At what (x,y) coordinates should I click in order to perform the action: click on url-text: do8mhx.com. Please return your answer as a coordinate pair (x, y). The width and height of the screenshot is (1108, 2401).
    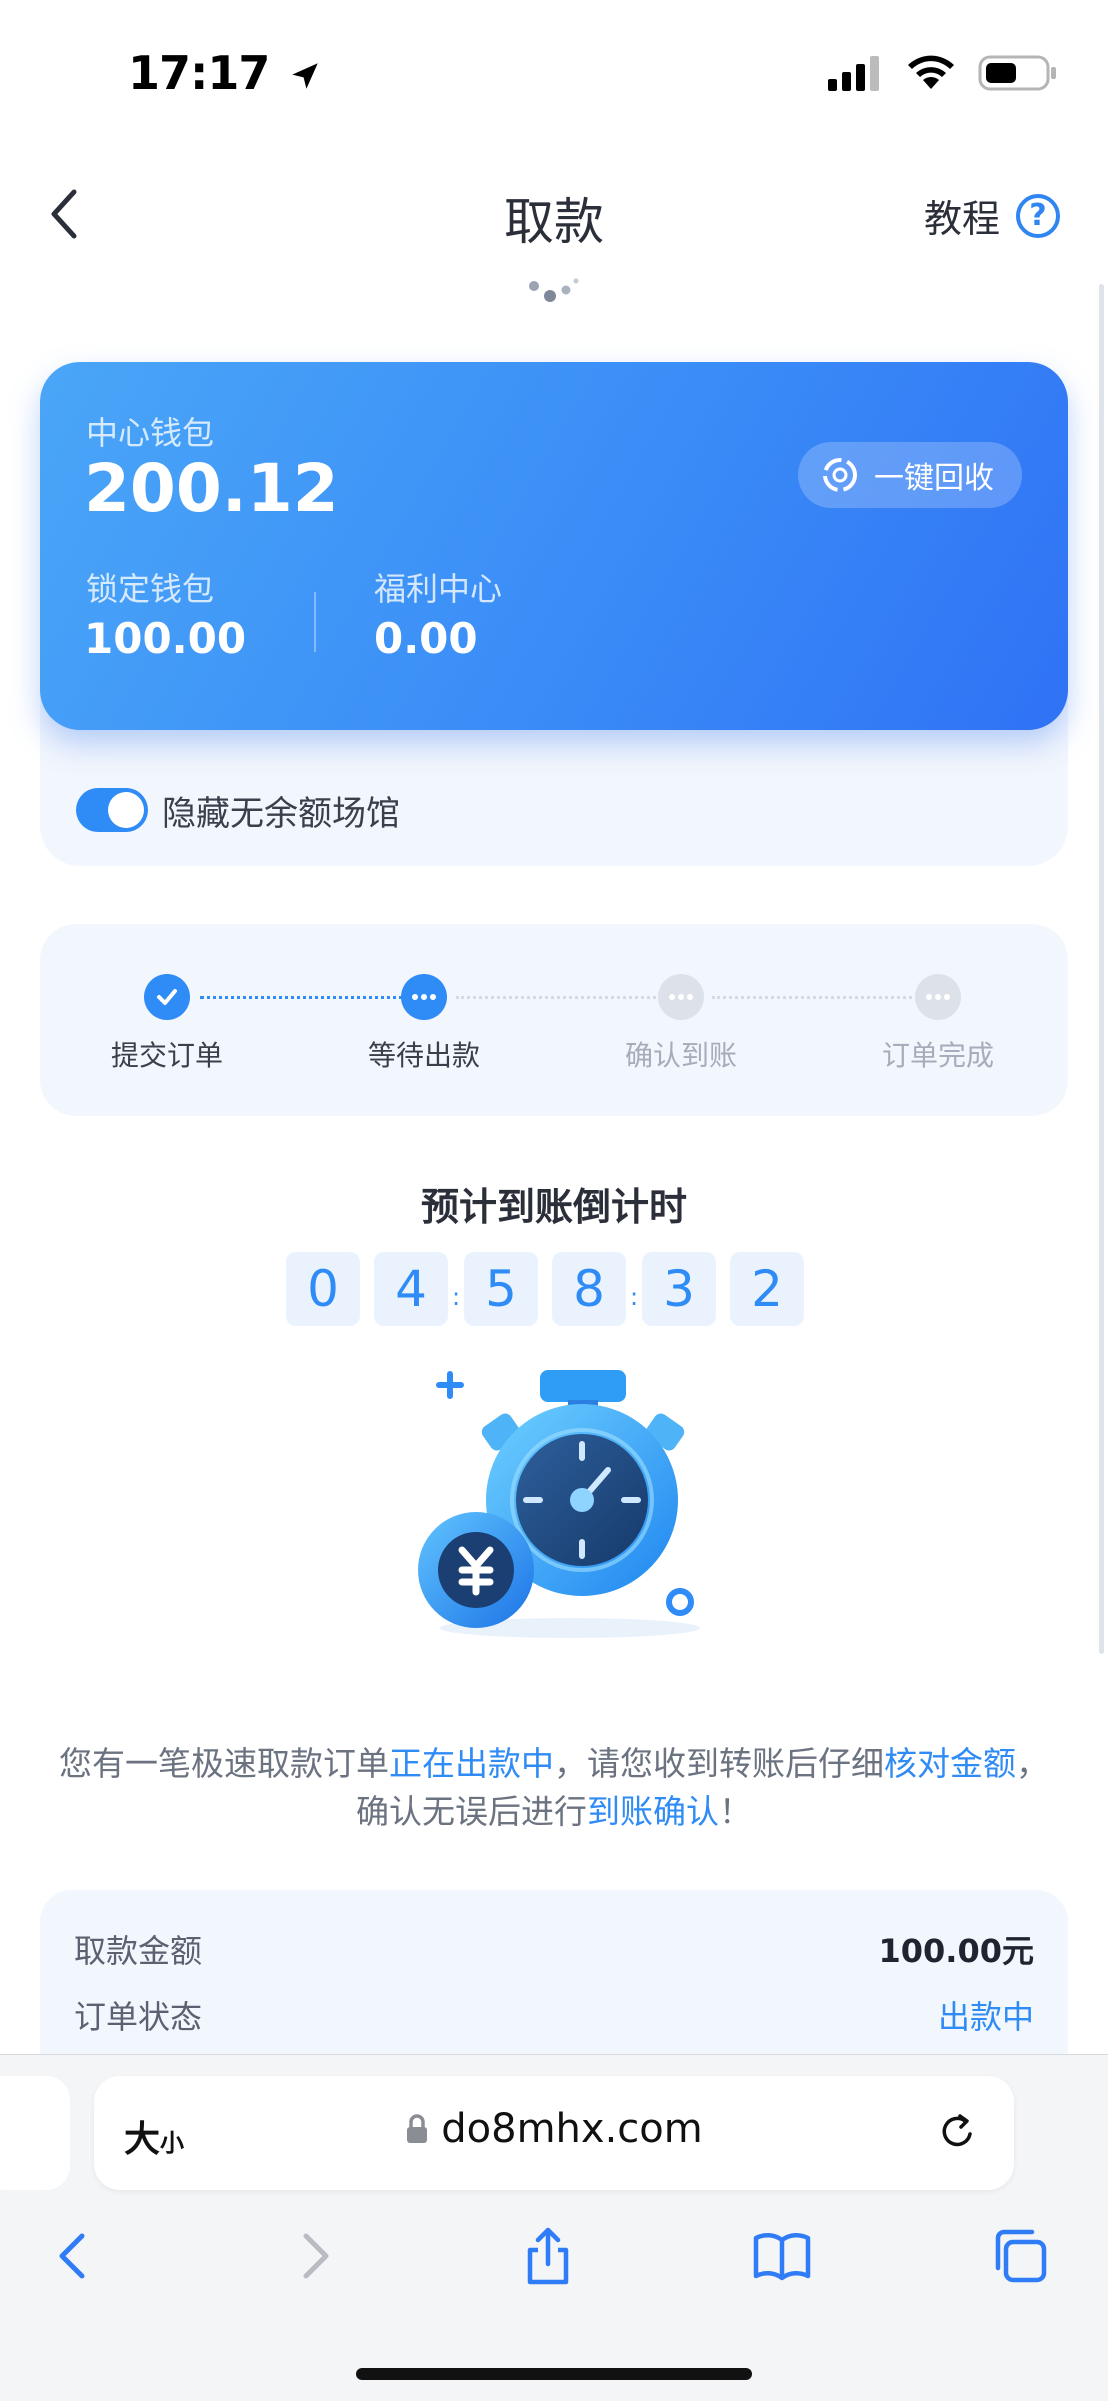
    Looking at the image, I should click on (572, 2129).